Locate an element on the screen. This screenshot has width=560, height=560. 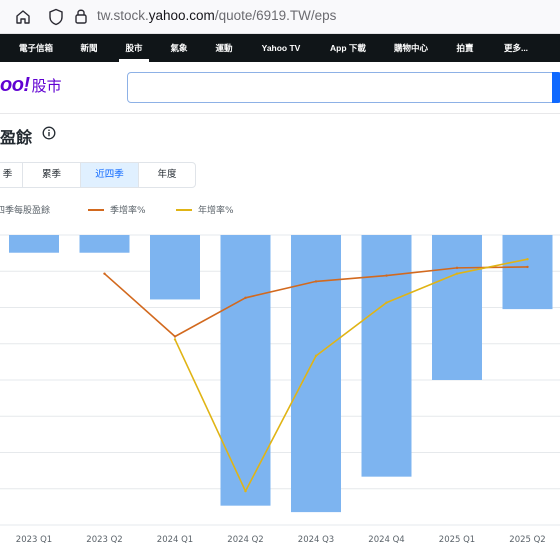
address-bar: tw.stock.yahoo.com/quote/6919.TW/eps is located at coordinates (216, 15).